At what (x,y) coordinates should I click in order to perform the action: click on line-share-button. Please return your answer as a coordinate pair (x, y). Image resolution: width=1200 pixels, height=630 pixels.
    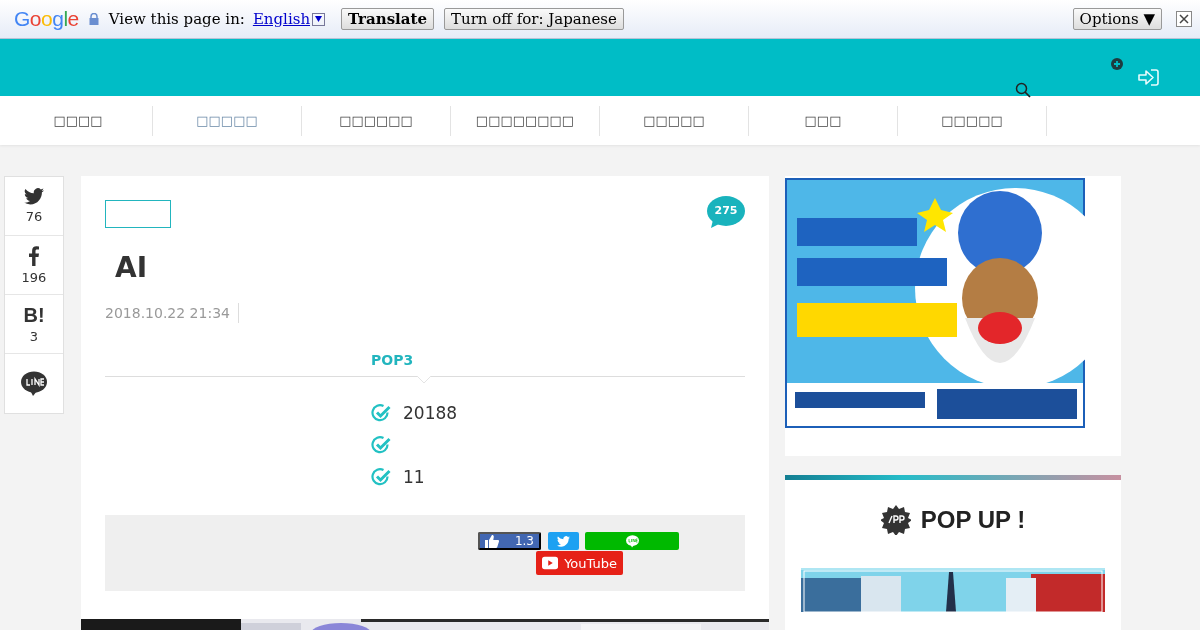
    Looking at the image, I should click on (632, 541).